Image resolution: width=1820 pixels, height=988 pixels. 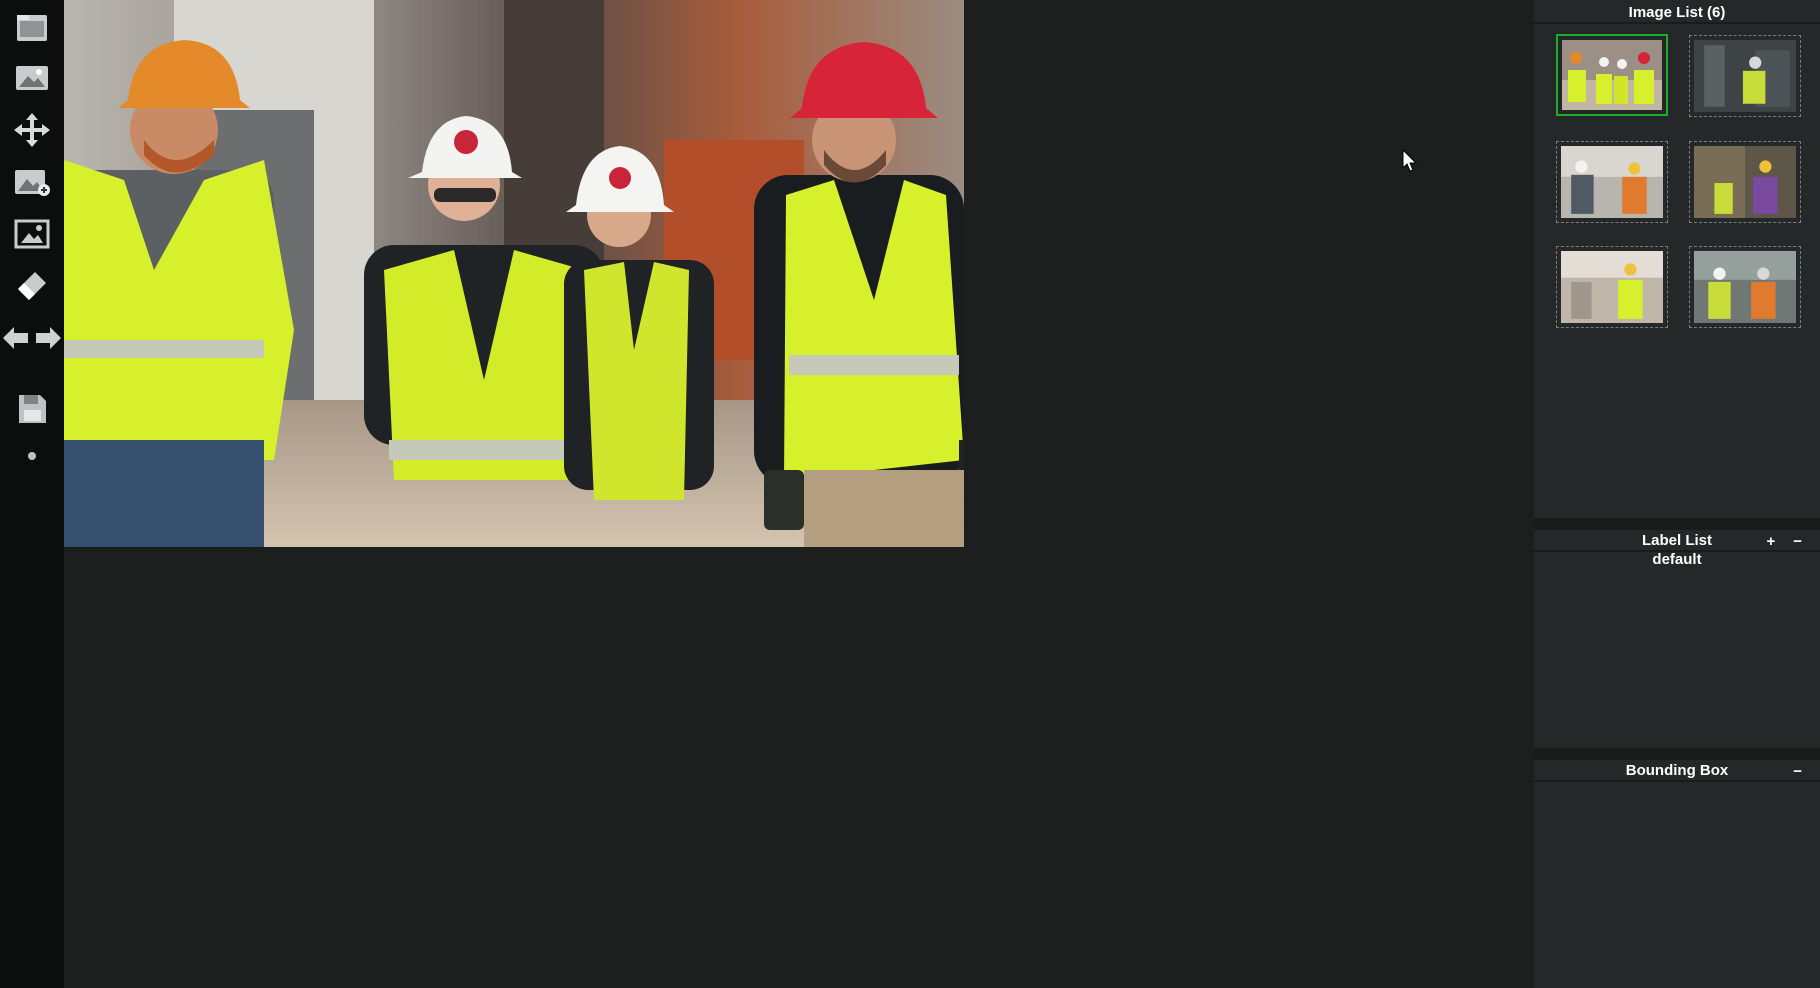 I want to click on add-image-button, so click(x=32, y=182).